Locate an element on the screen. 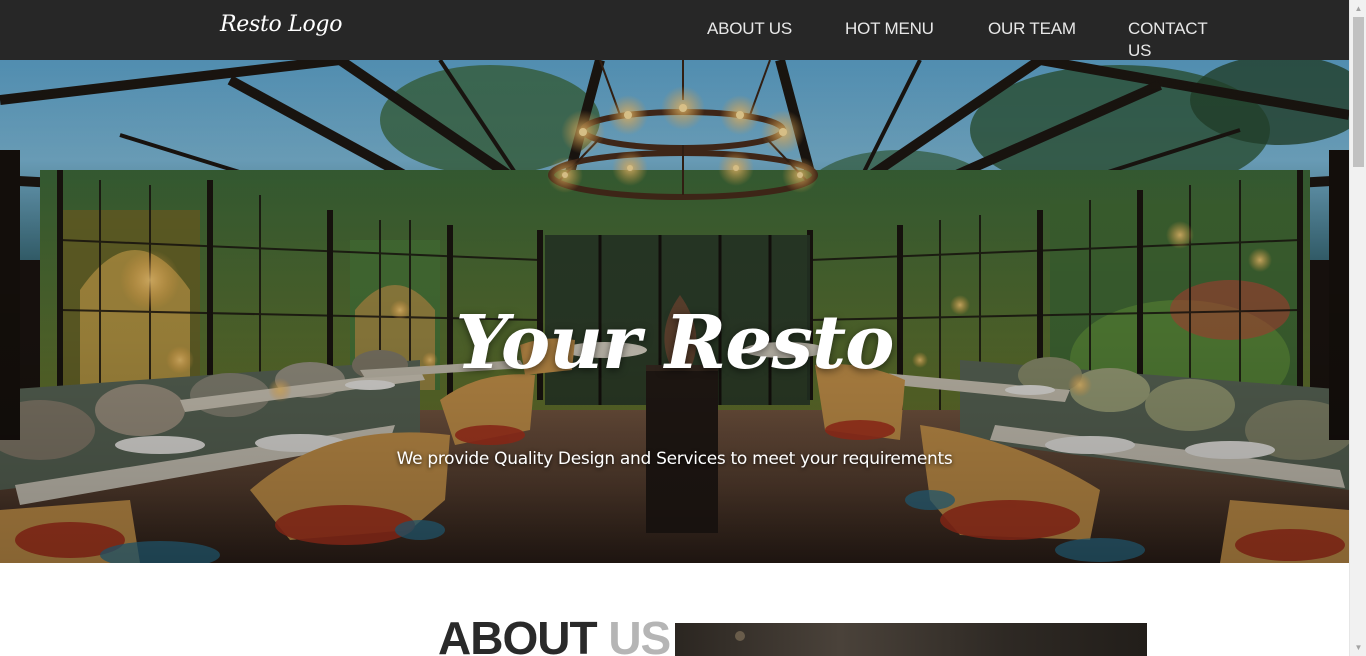 Image resolution: width=1366 pixels, height=656 pixels. main-nav: ABOUT US HOT MENU OUR TEAM CONTACT US is located at coordinates (967, 40).